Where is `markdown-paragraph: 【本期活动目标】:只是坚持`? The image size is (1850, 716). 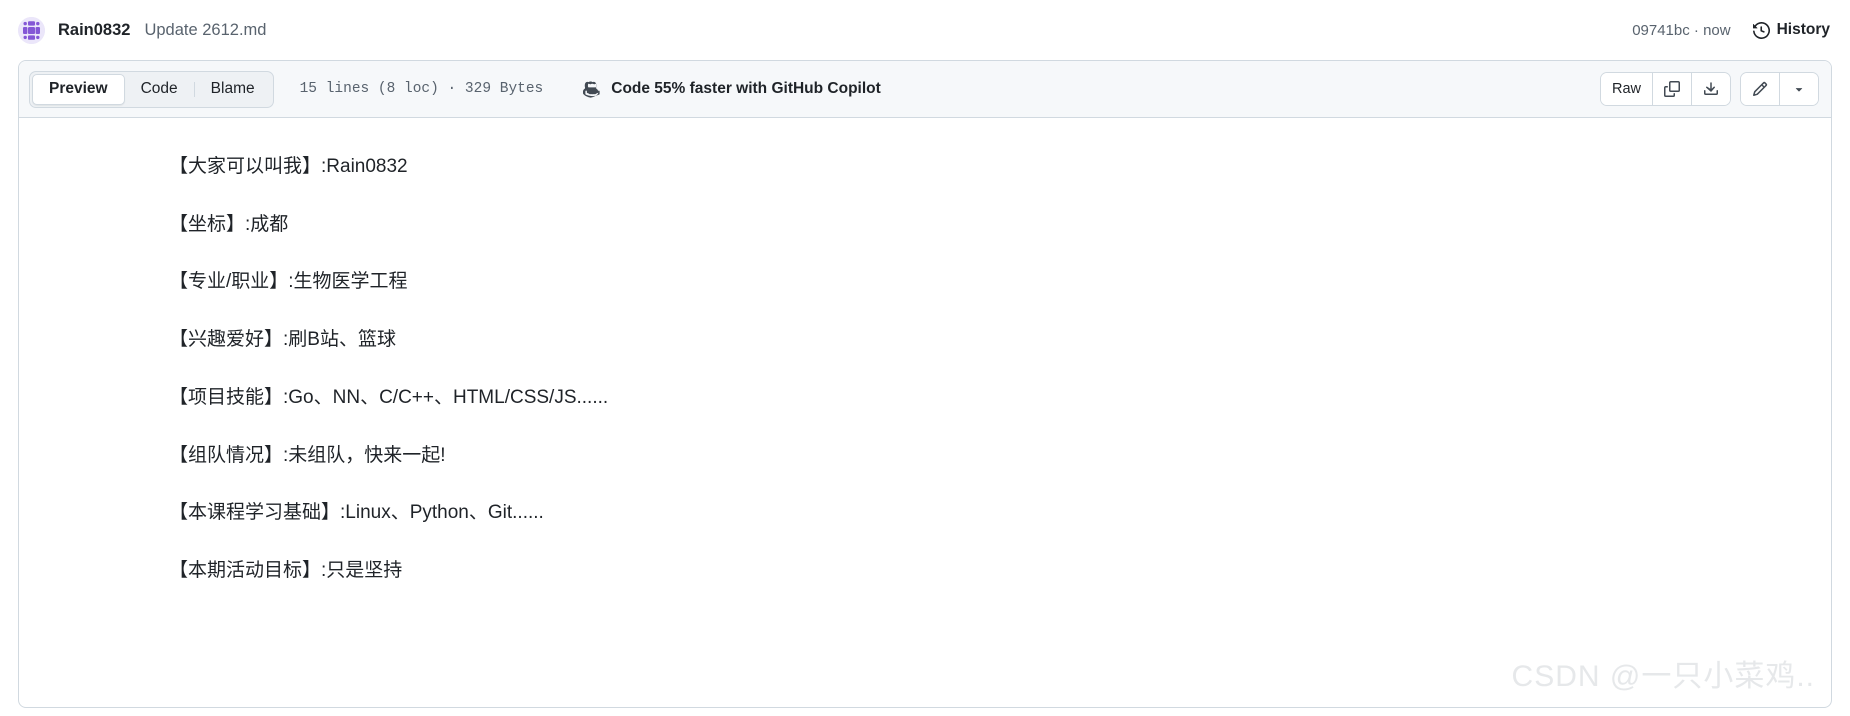
markdown-paragraph: 【本期活动目标】:只是坚持 is located at coordinates (286, 571).